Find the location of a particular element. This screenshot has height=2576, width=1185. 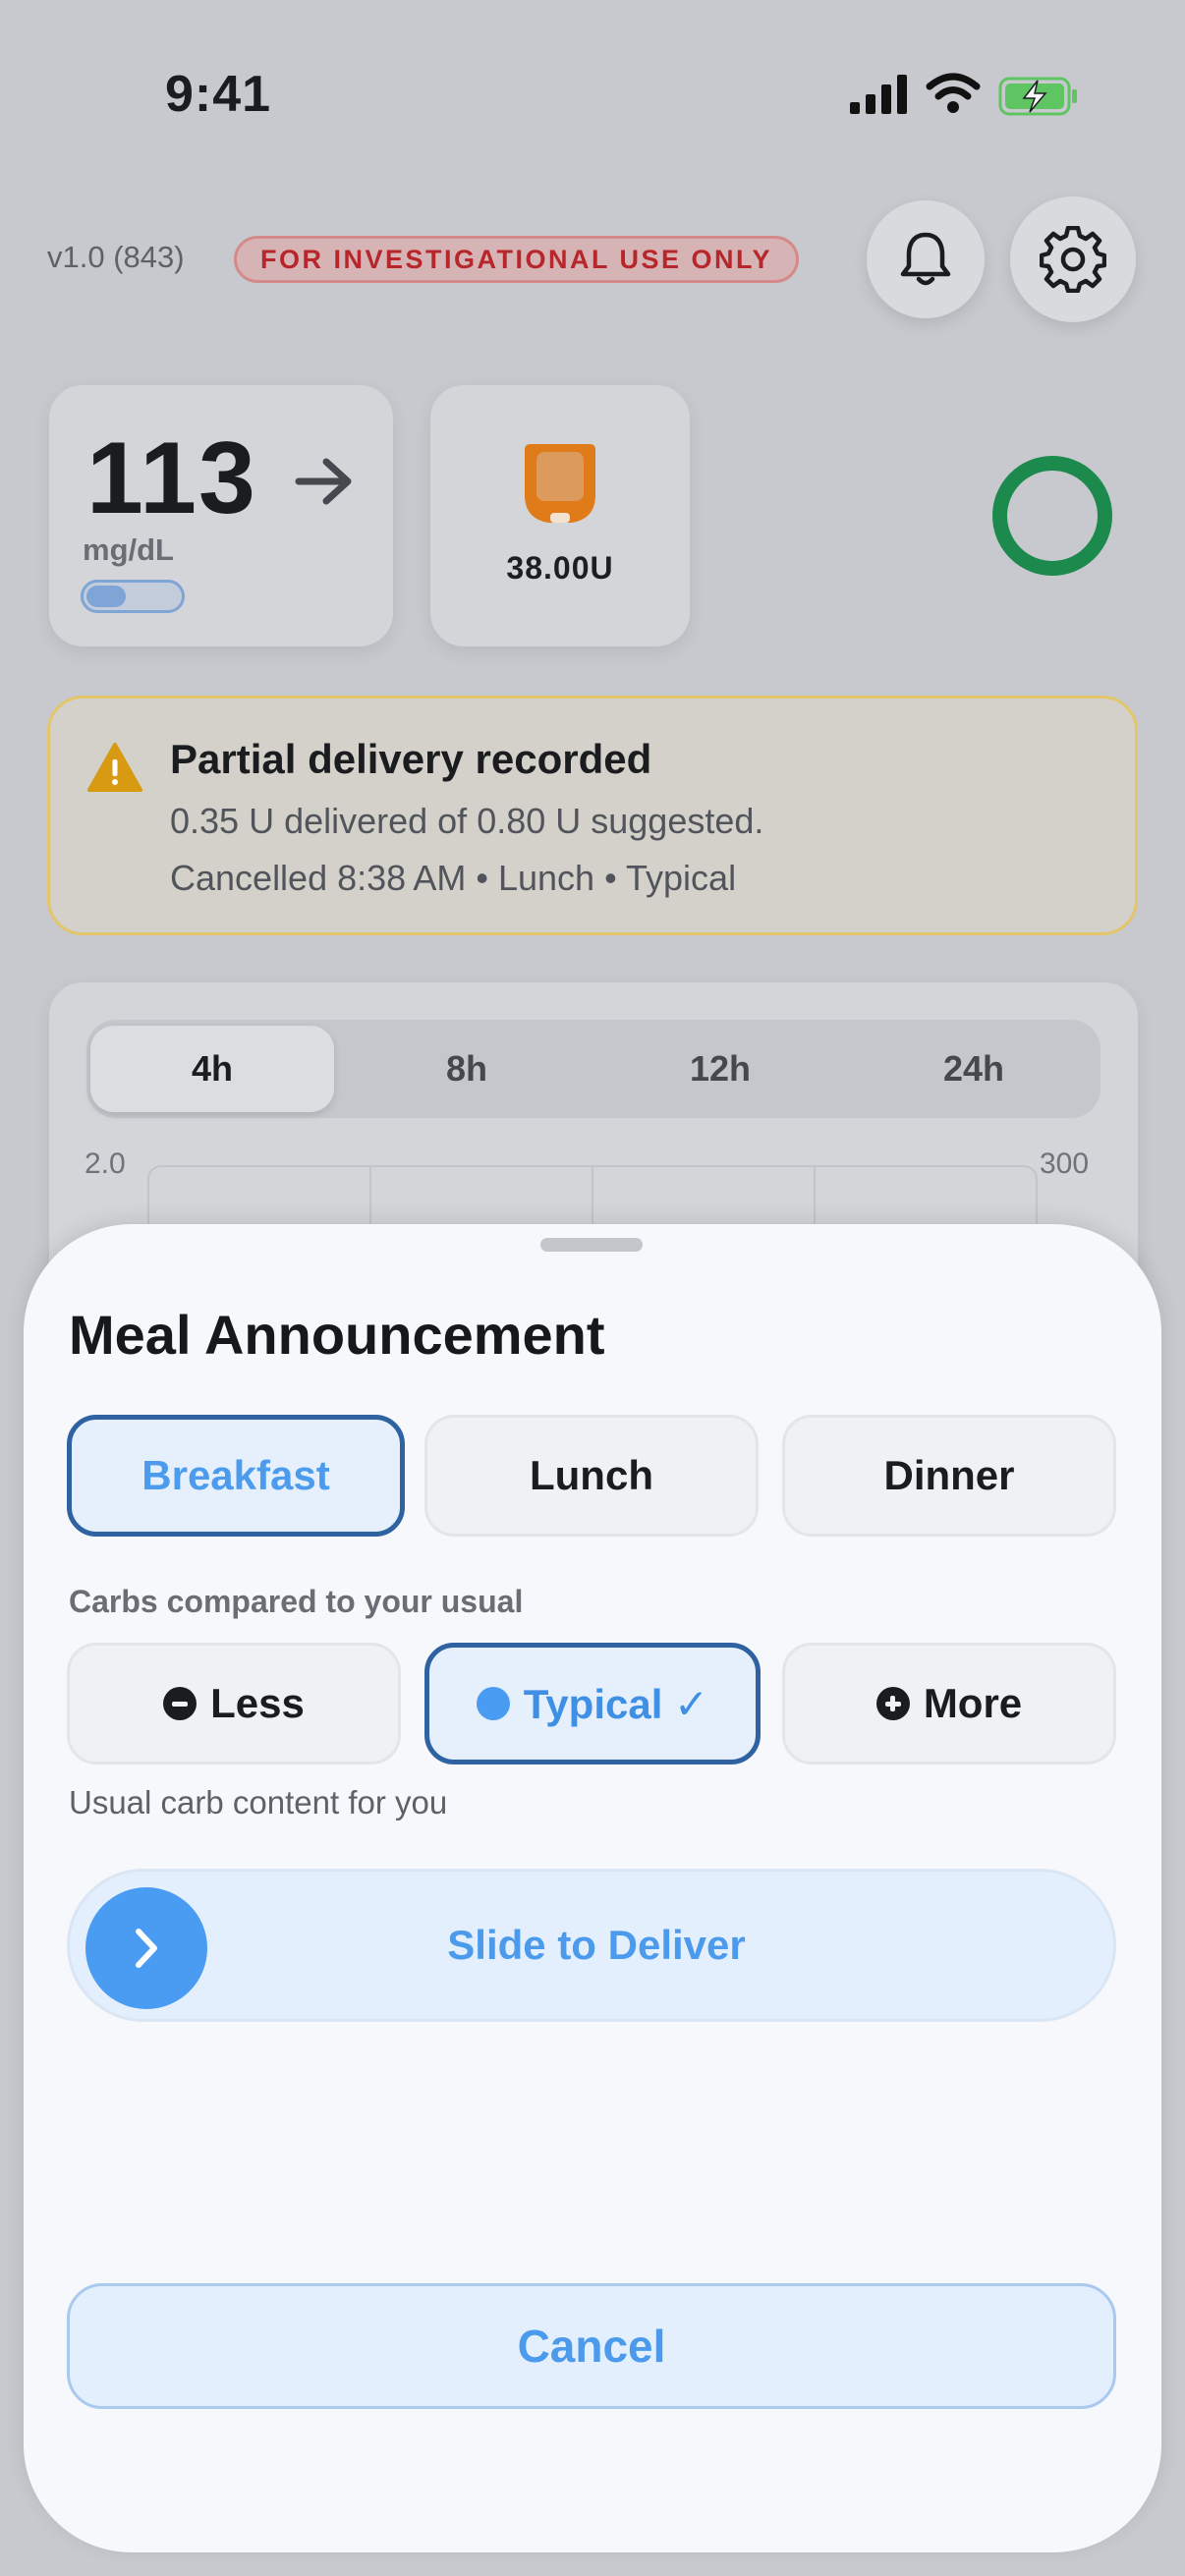

arrow-right-icon is located at coordinates (323, 481).